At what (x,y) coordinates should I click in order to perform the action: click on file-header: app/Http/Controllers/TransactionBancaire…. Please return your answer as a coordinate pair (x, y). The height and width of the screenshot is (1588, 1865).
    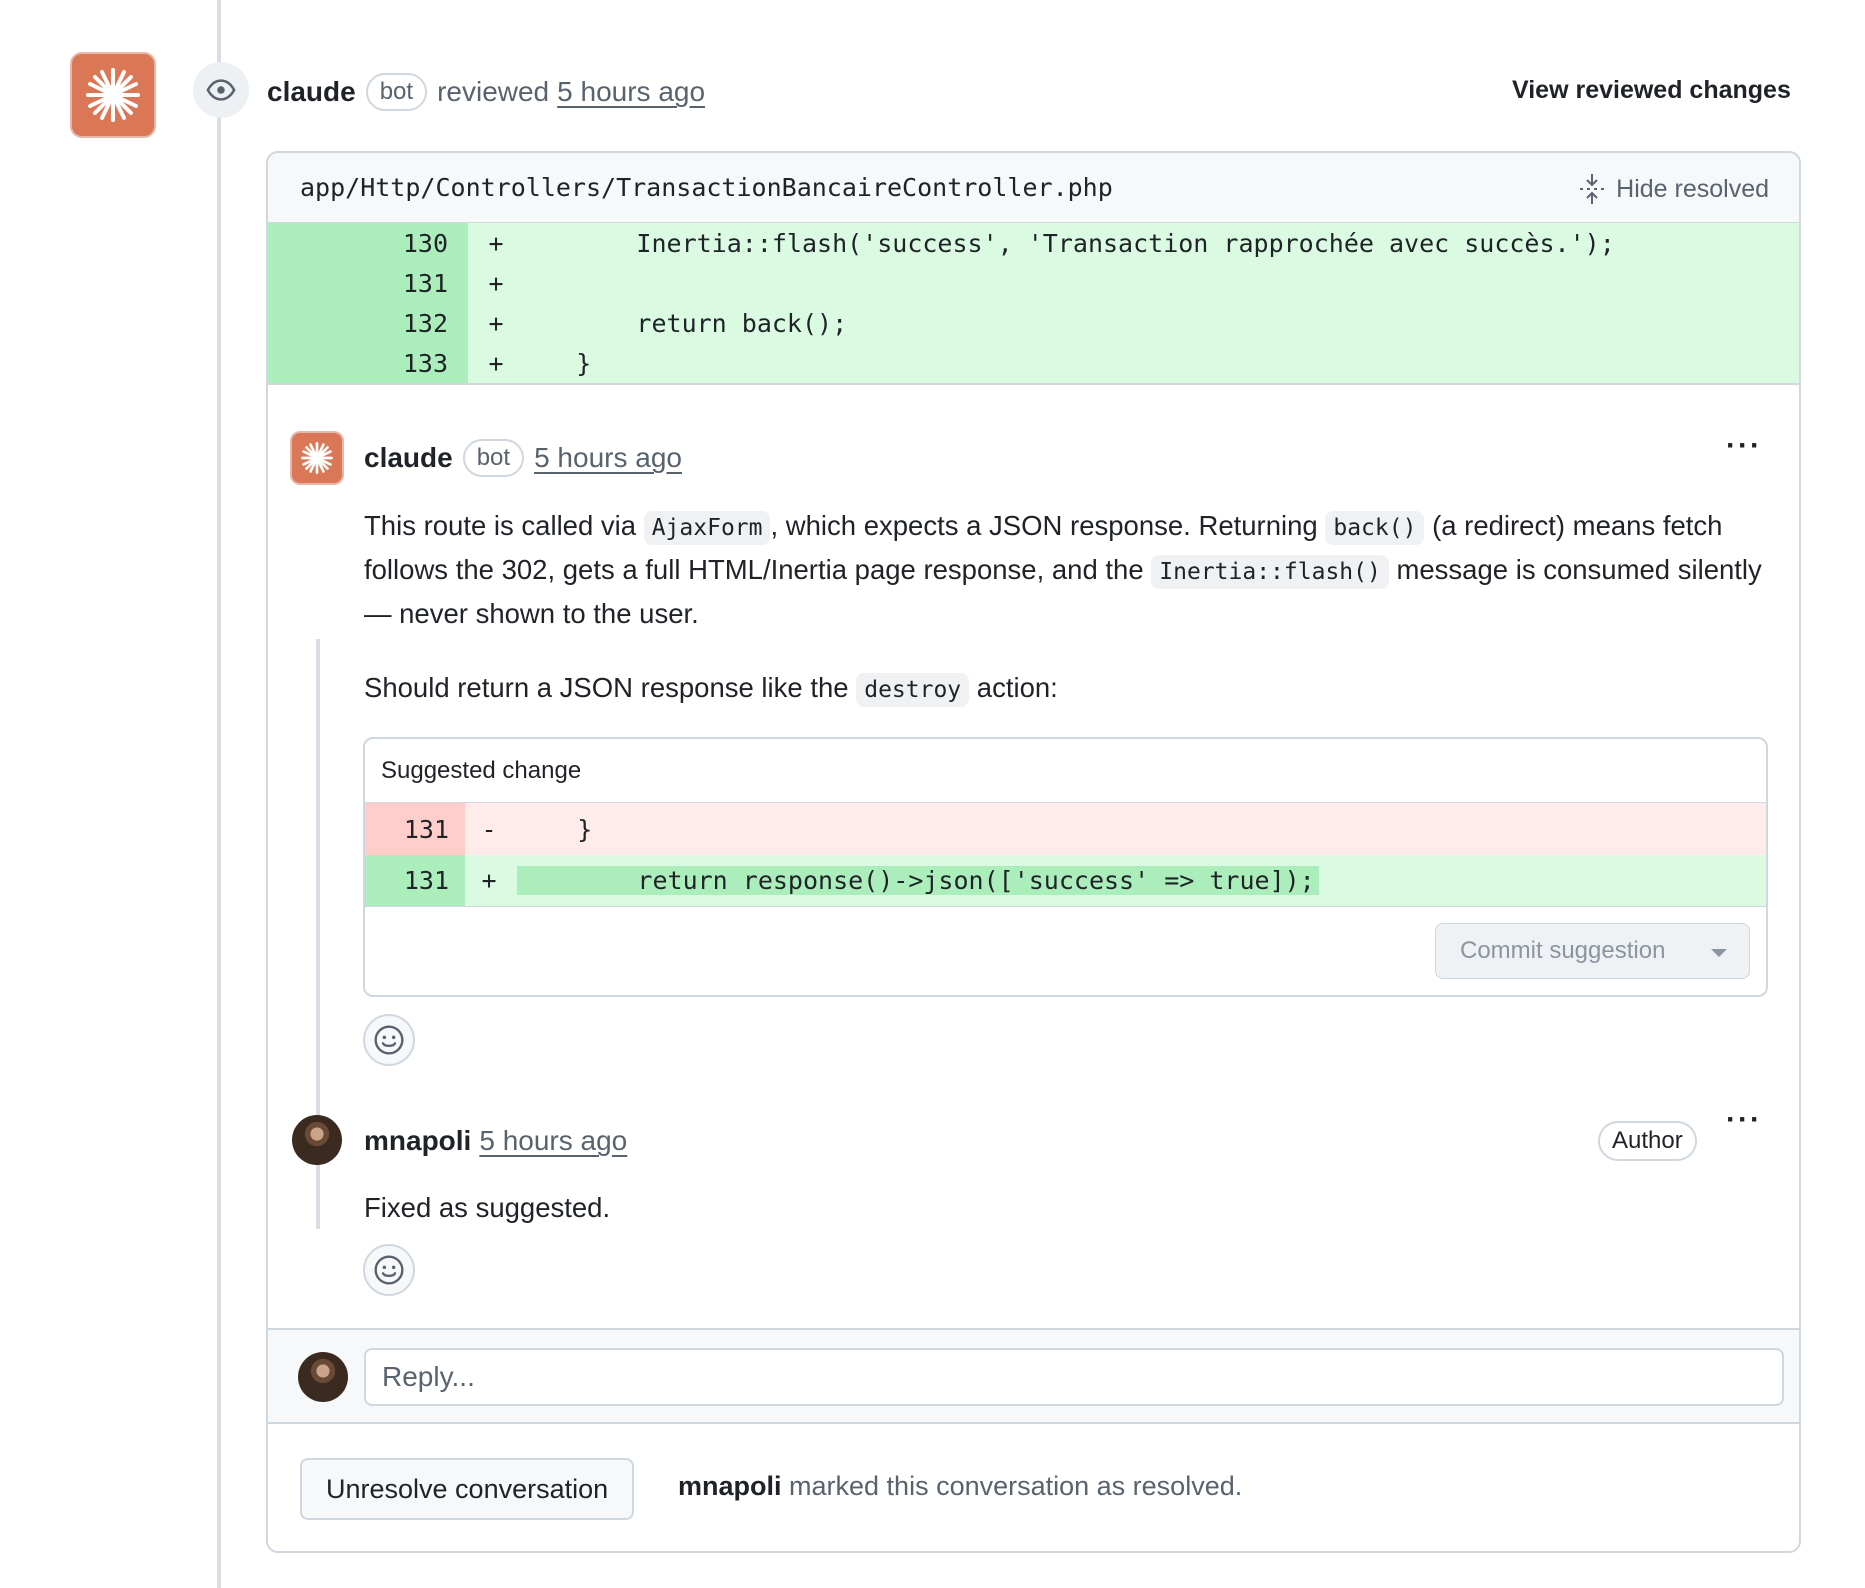
    Looking at the image, I should click on (1033, 188).